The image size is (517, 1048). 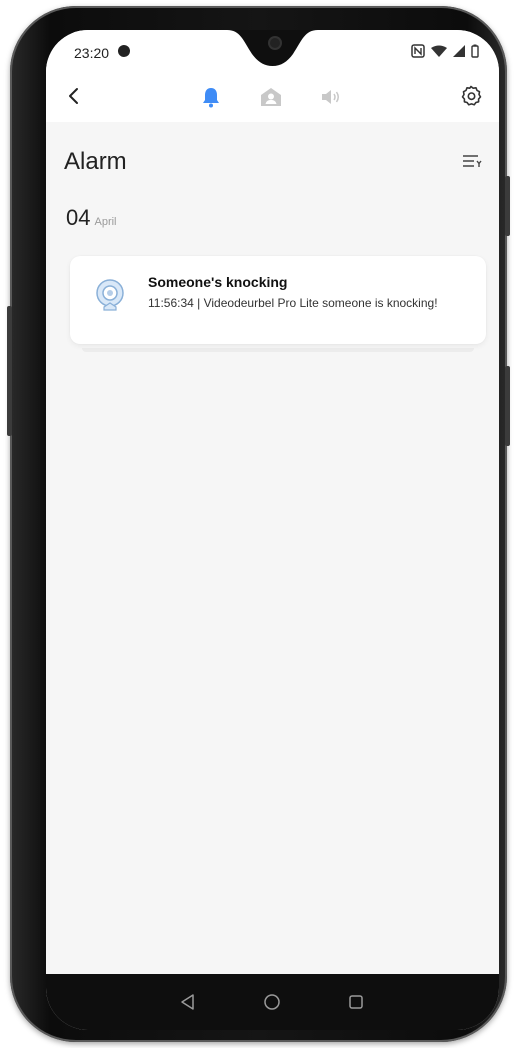 I want to click on person-home-icon, so click(x=271, y=97).